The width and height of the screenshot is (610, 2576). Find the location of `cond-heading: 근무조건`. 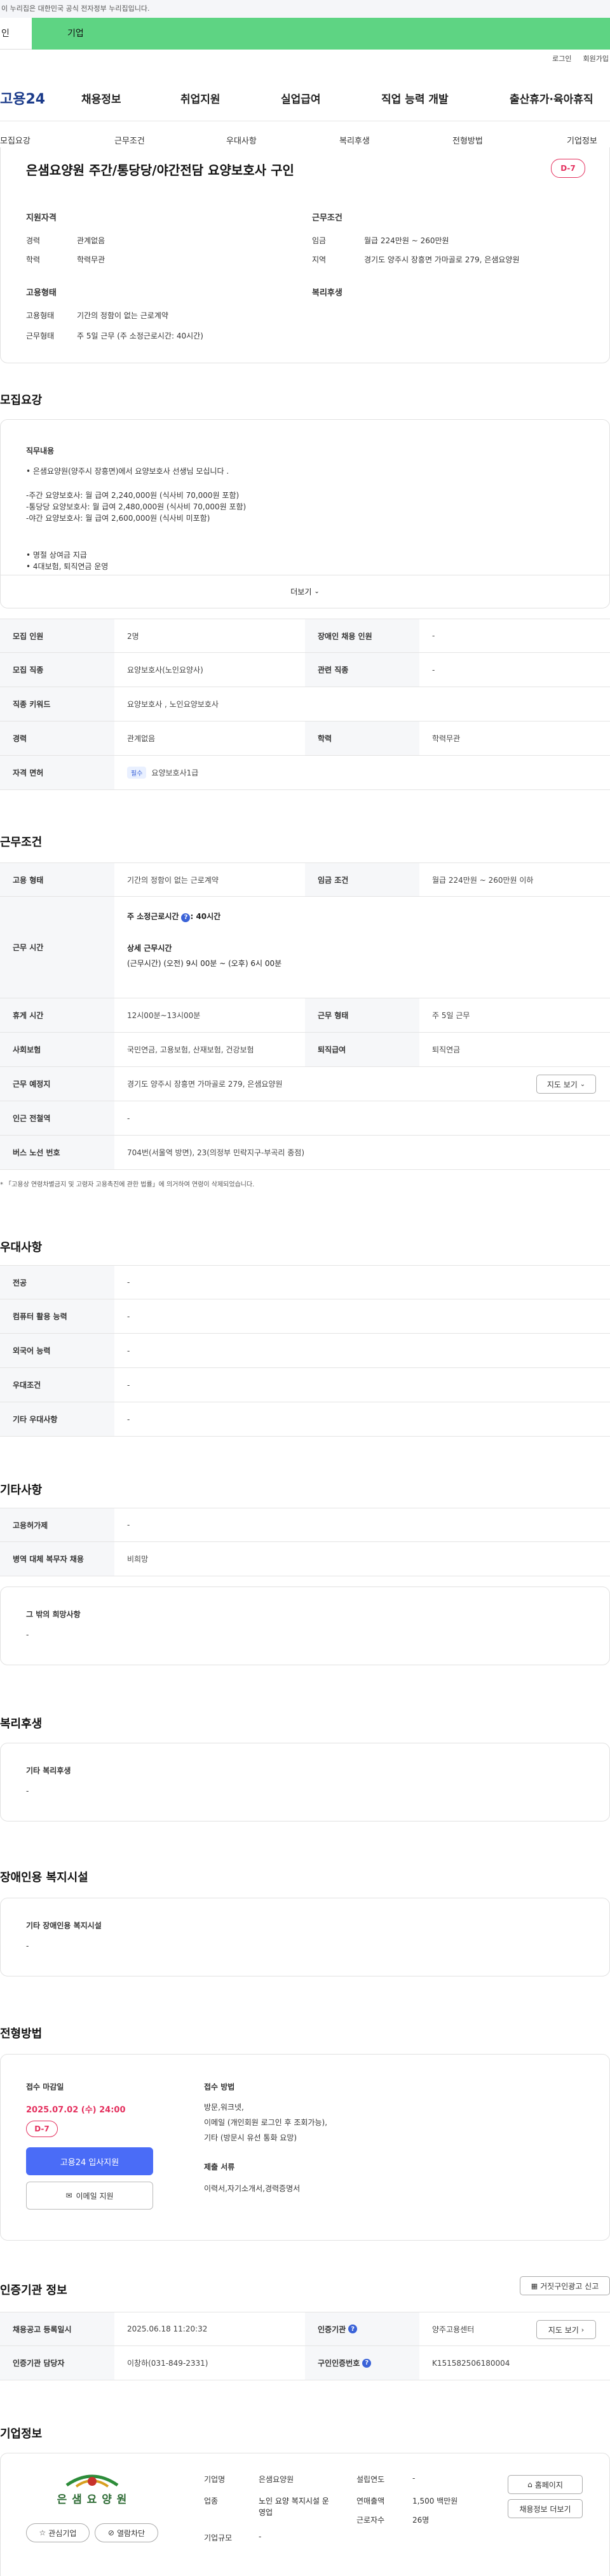

cond-heading: 근무조건 is located at coordinates (327, 218).